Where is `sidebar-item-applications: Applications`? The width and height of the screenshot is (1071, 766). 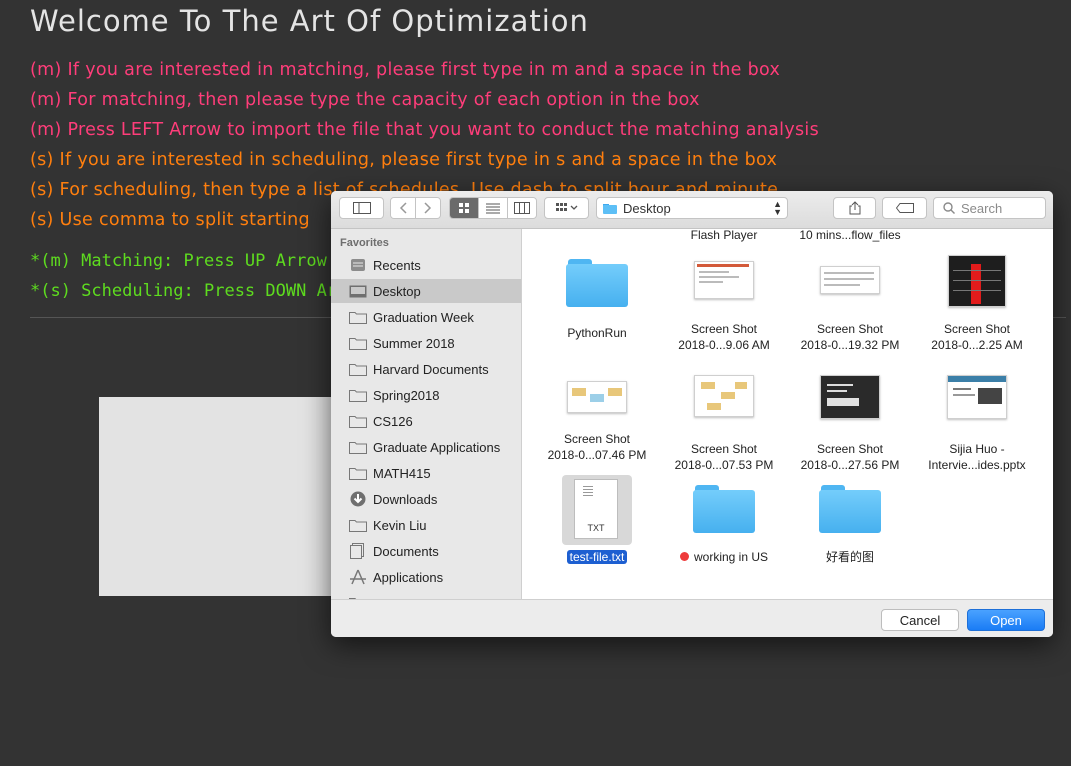 sidebar-item-applications: Applications is located at coordinates (426, 577).